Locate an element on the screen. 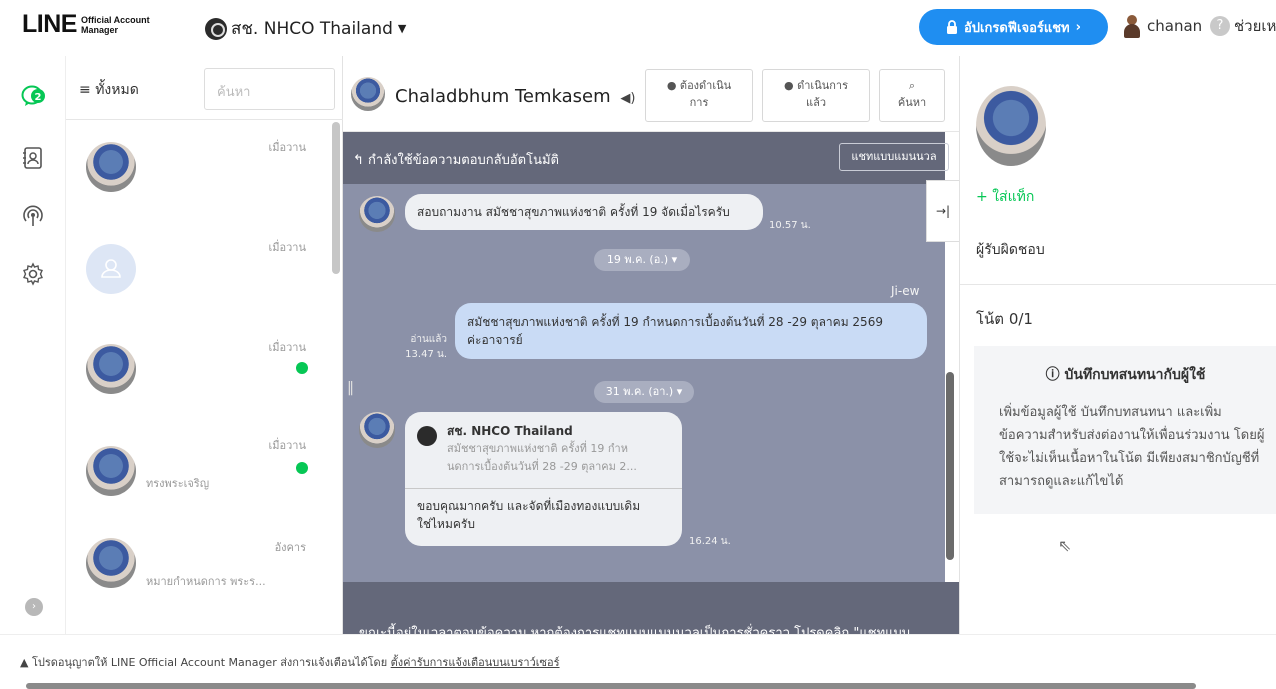 The height and width of the screenshot is (689, 1276). autoreply-label: กำลังใช้ข้อความตอบกลับอัตโนมัติ is located at coordinates (463, 160).